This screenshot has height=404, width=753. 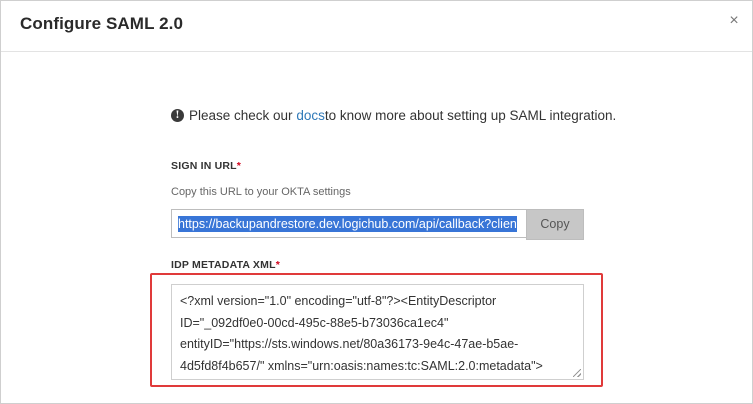 What do you see at coordinates (577, 373) in the screenshot?
I see `resize-handle-icon` at bounding box center [577, 373].